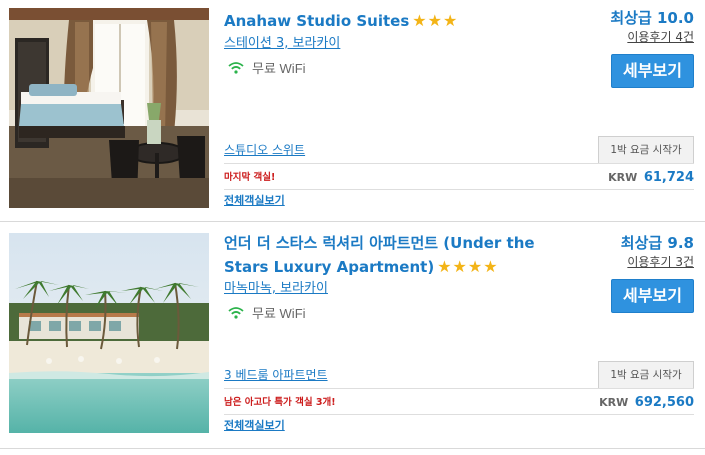 This screenshot has height=455, width=705. I want to click on hotel-name: Anahaw Studio Suites, so click(316, 21).